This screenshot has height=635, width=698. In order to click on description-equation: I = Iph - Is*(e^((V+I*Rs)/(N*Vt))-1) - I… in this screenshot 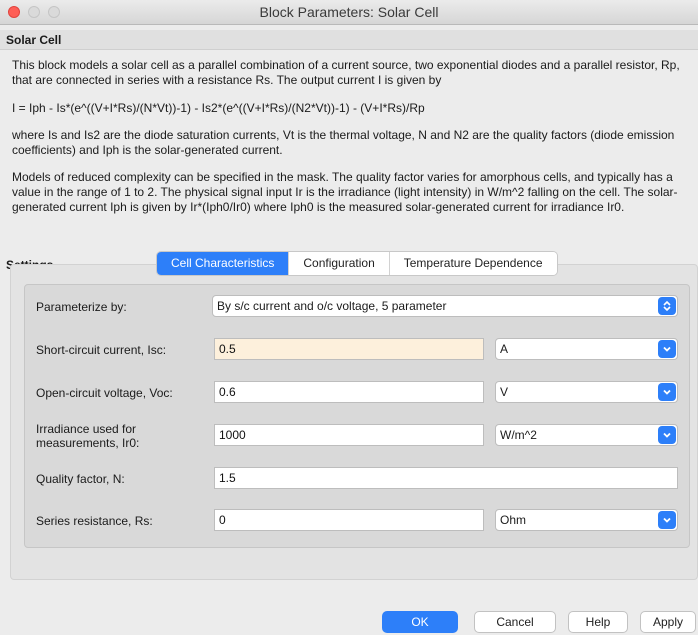, I will do `click(218, 108)`.